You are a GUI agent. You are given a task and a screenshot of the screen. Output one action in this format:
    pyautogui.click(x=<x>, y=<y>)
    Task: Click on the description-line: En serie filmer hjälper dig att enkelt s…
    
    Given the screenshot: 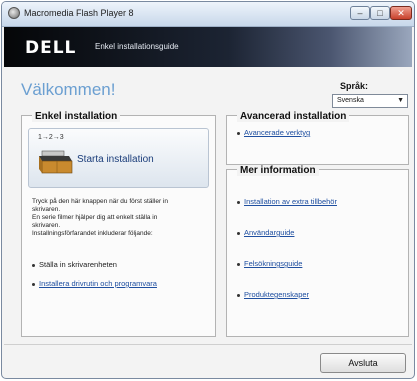 What is the action you would take?
    pyautogui.click(x=95, y=217)
    